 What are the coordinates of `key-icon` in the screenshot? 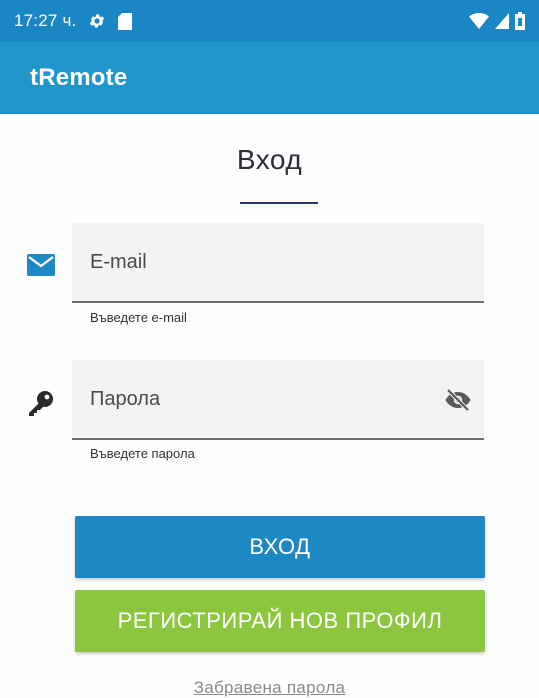 It's located at (41, 403).